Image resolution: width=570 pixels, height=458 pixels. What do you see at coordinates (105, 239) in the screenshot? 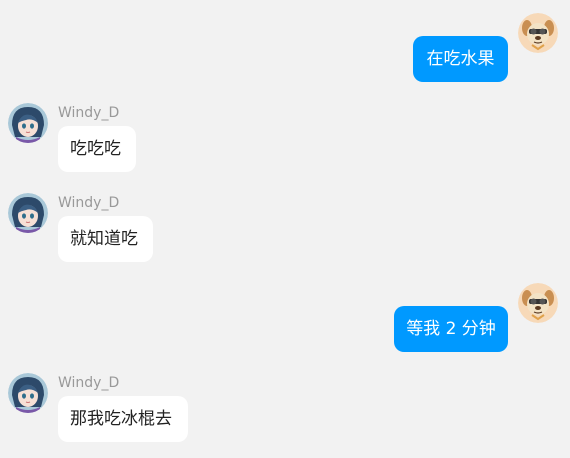
I see `message-bubble: 就知道吃` at bounding box center [105, 239].